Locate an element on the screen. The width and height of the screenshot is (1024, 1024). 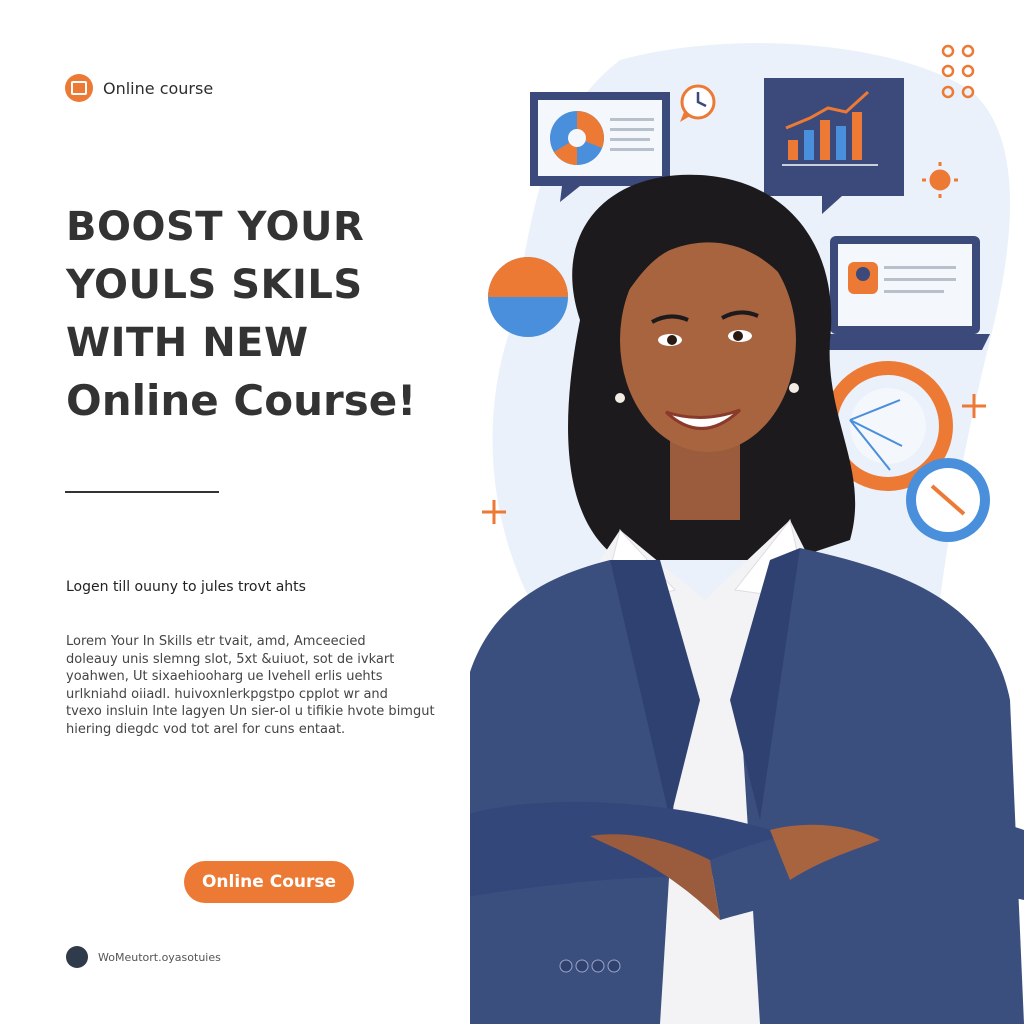
footer: WoMeutort.oyasotuies is located at coordinates (143, 957).